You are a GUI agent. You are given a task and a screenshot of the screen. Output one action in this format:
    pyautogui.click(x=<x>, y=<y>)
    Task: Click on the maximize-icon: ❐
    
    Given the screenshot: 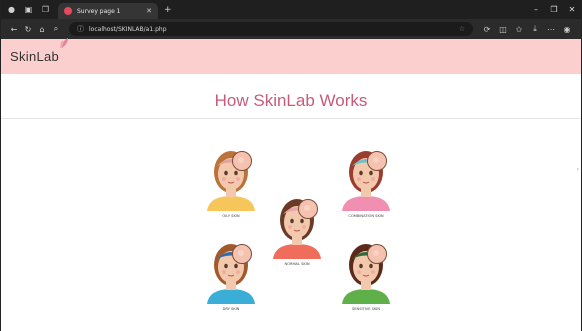 What is the action you would take?
    pyautogui.click(x=554, y=9)
    